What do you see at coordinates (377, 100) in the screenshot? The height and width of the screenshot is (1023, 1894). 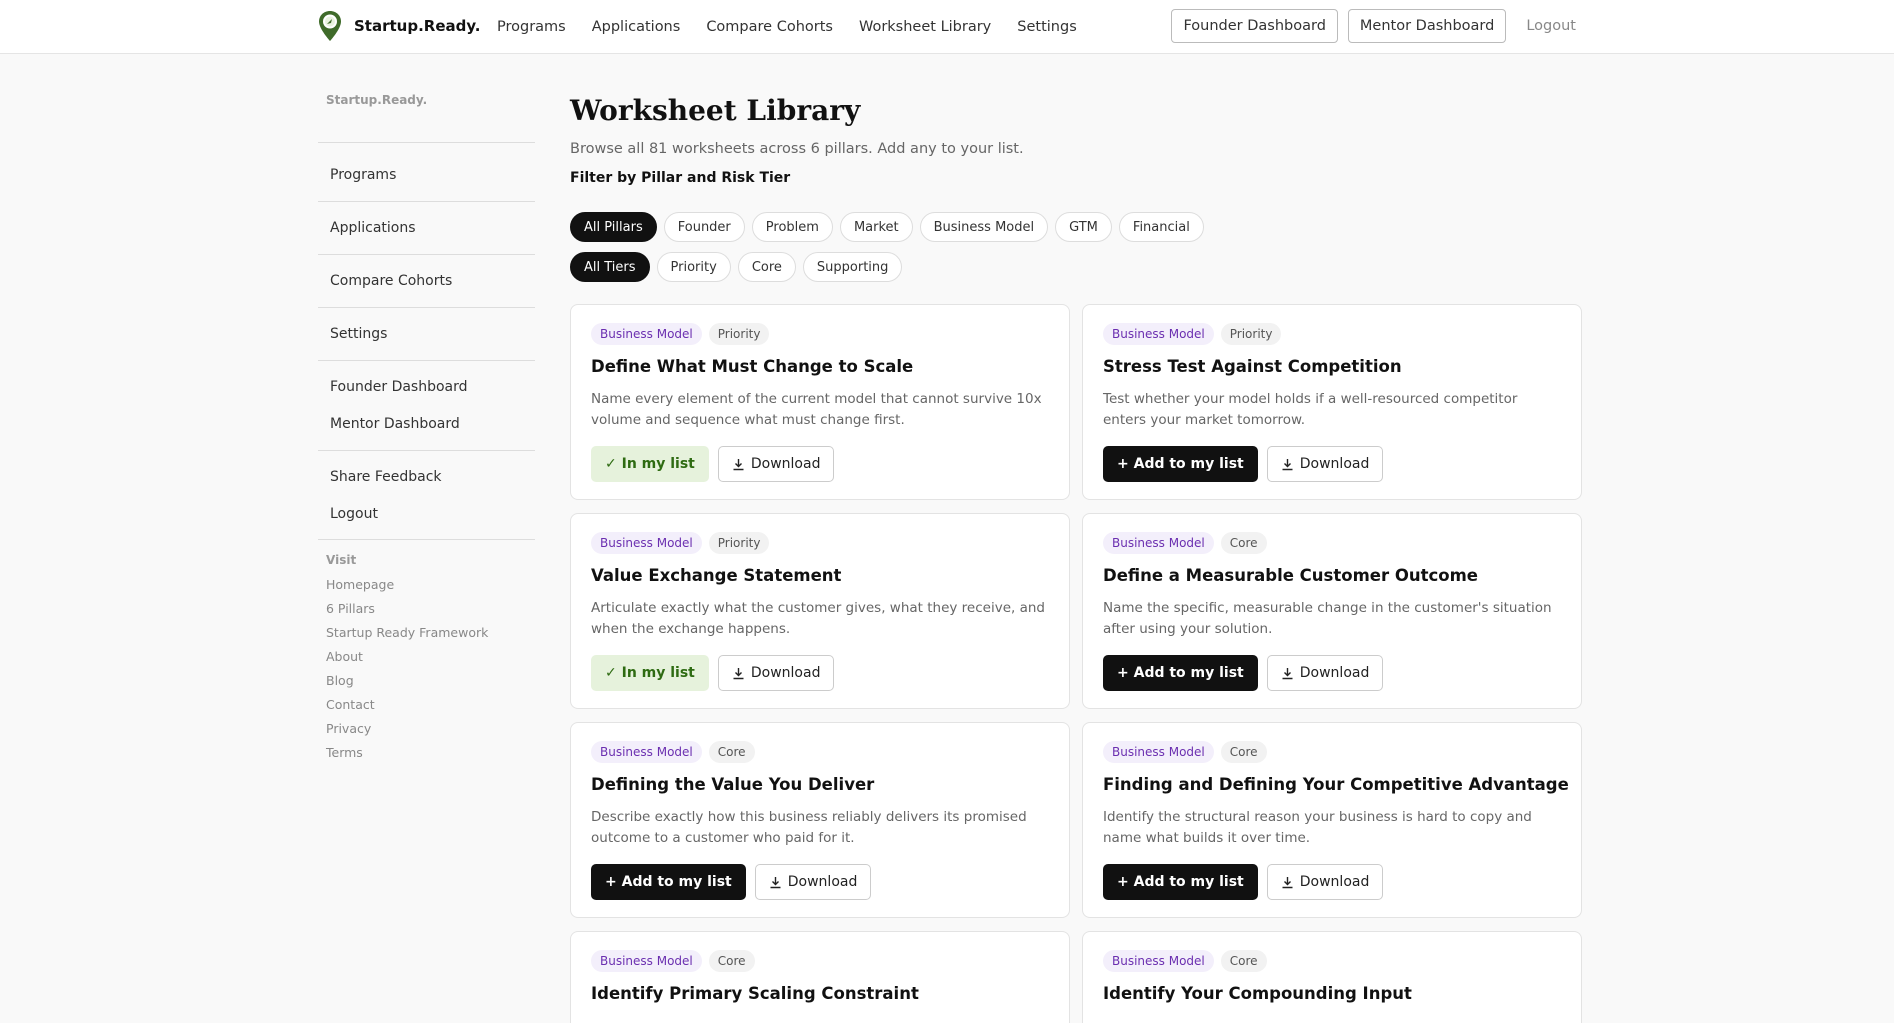 I see `sidebar-brand: Startup.Ready.` at bounding box center [377, 100].